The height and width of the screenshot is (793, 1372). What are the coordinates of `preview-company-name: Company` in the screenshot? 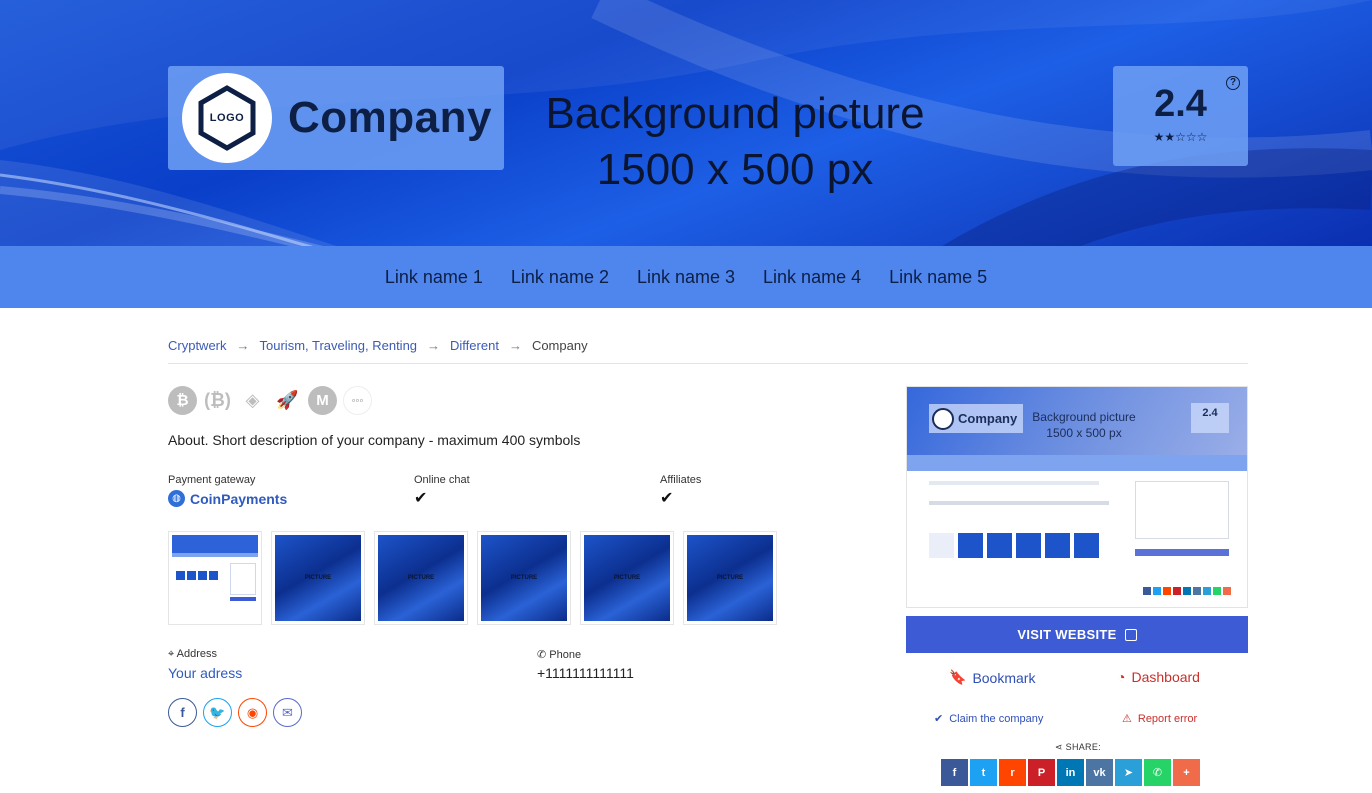 It's located at (988, 418).